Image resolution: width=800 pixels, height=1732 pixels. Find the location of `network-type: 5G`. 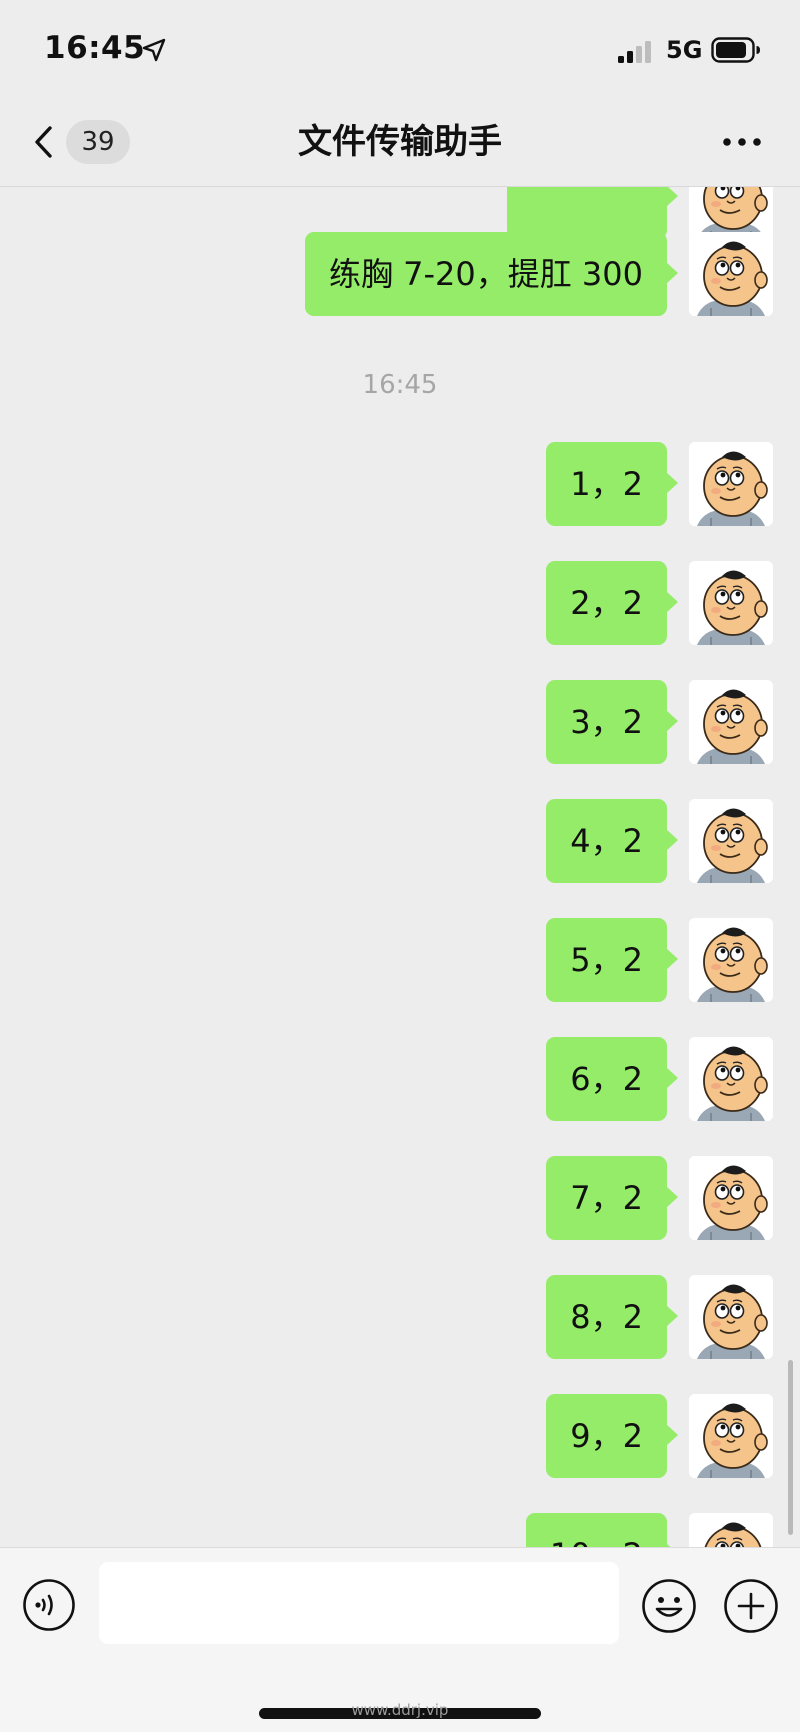

network-type: 5G is located at coordinates (684, 50).